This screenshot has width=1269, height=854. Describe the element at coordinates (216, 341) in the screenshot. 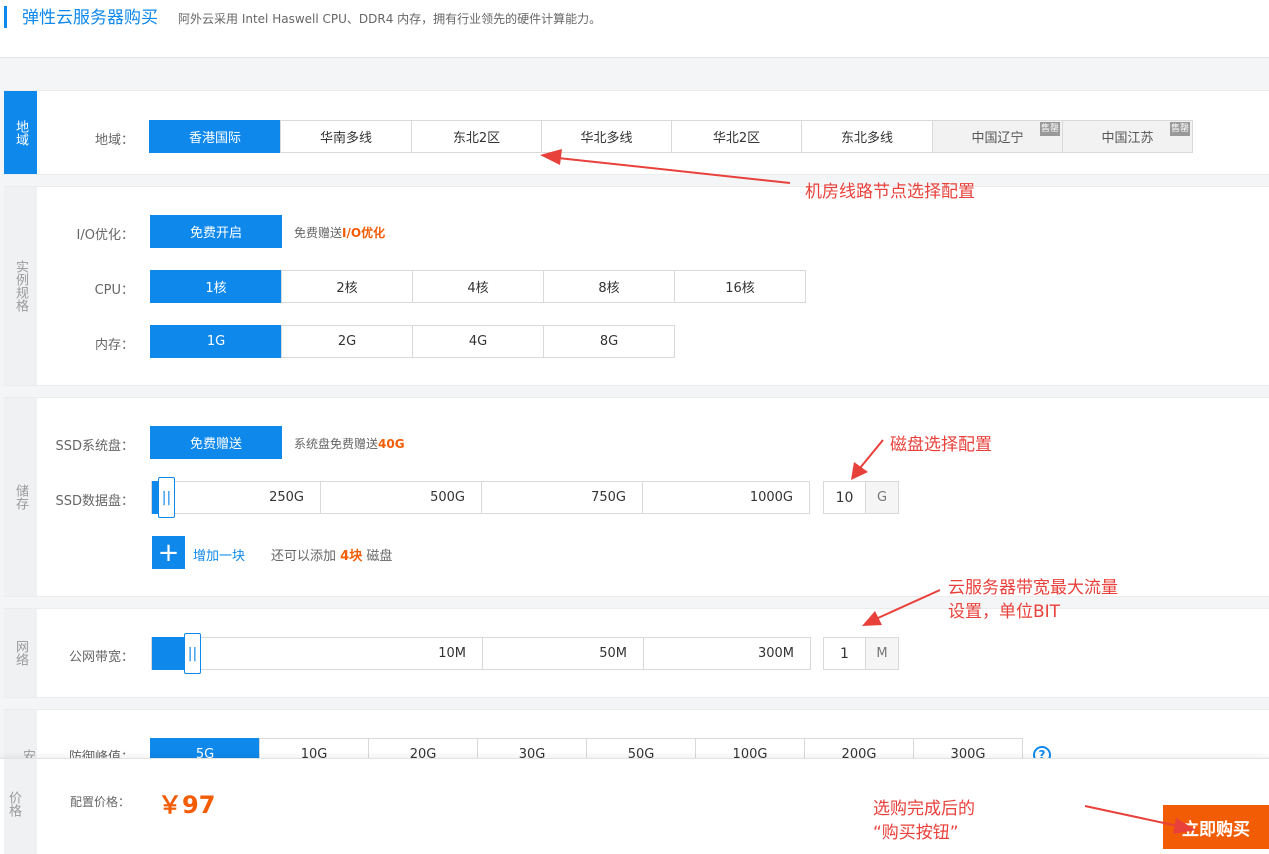

I see `memory-option-1g: 1G` at that location.